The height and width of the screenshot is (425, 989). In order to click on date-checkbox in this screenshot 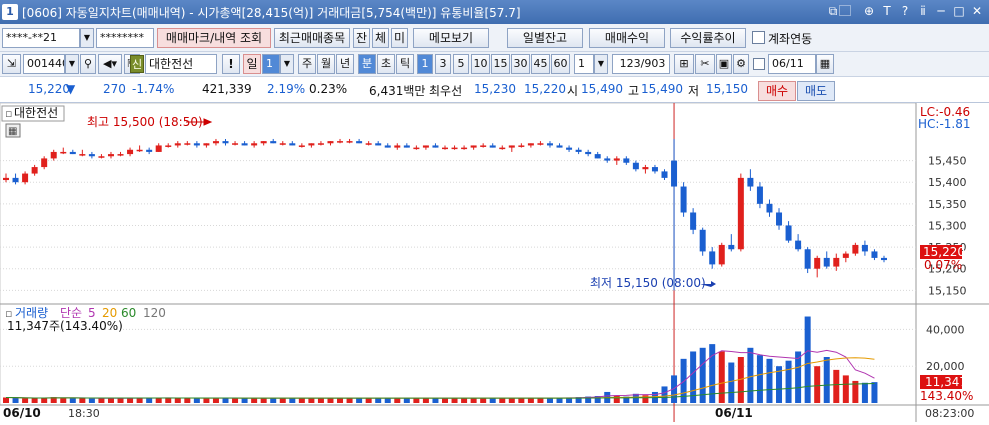, I will do `click(759, 64)`.